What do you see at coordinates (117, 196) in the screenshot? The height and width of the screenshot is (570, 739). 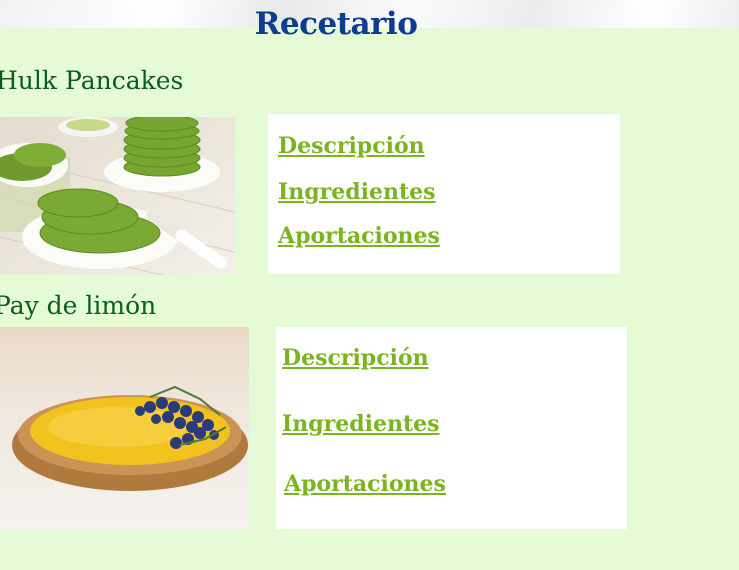 I see `hulk-pancakes-photo` at bounding box center [117, 196].